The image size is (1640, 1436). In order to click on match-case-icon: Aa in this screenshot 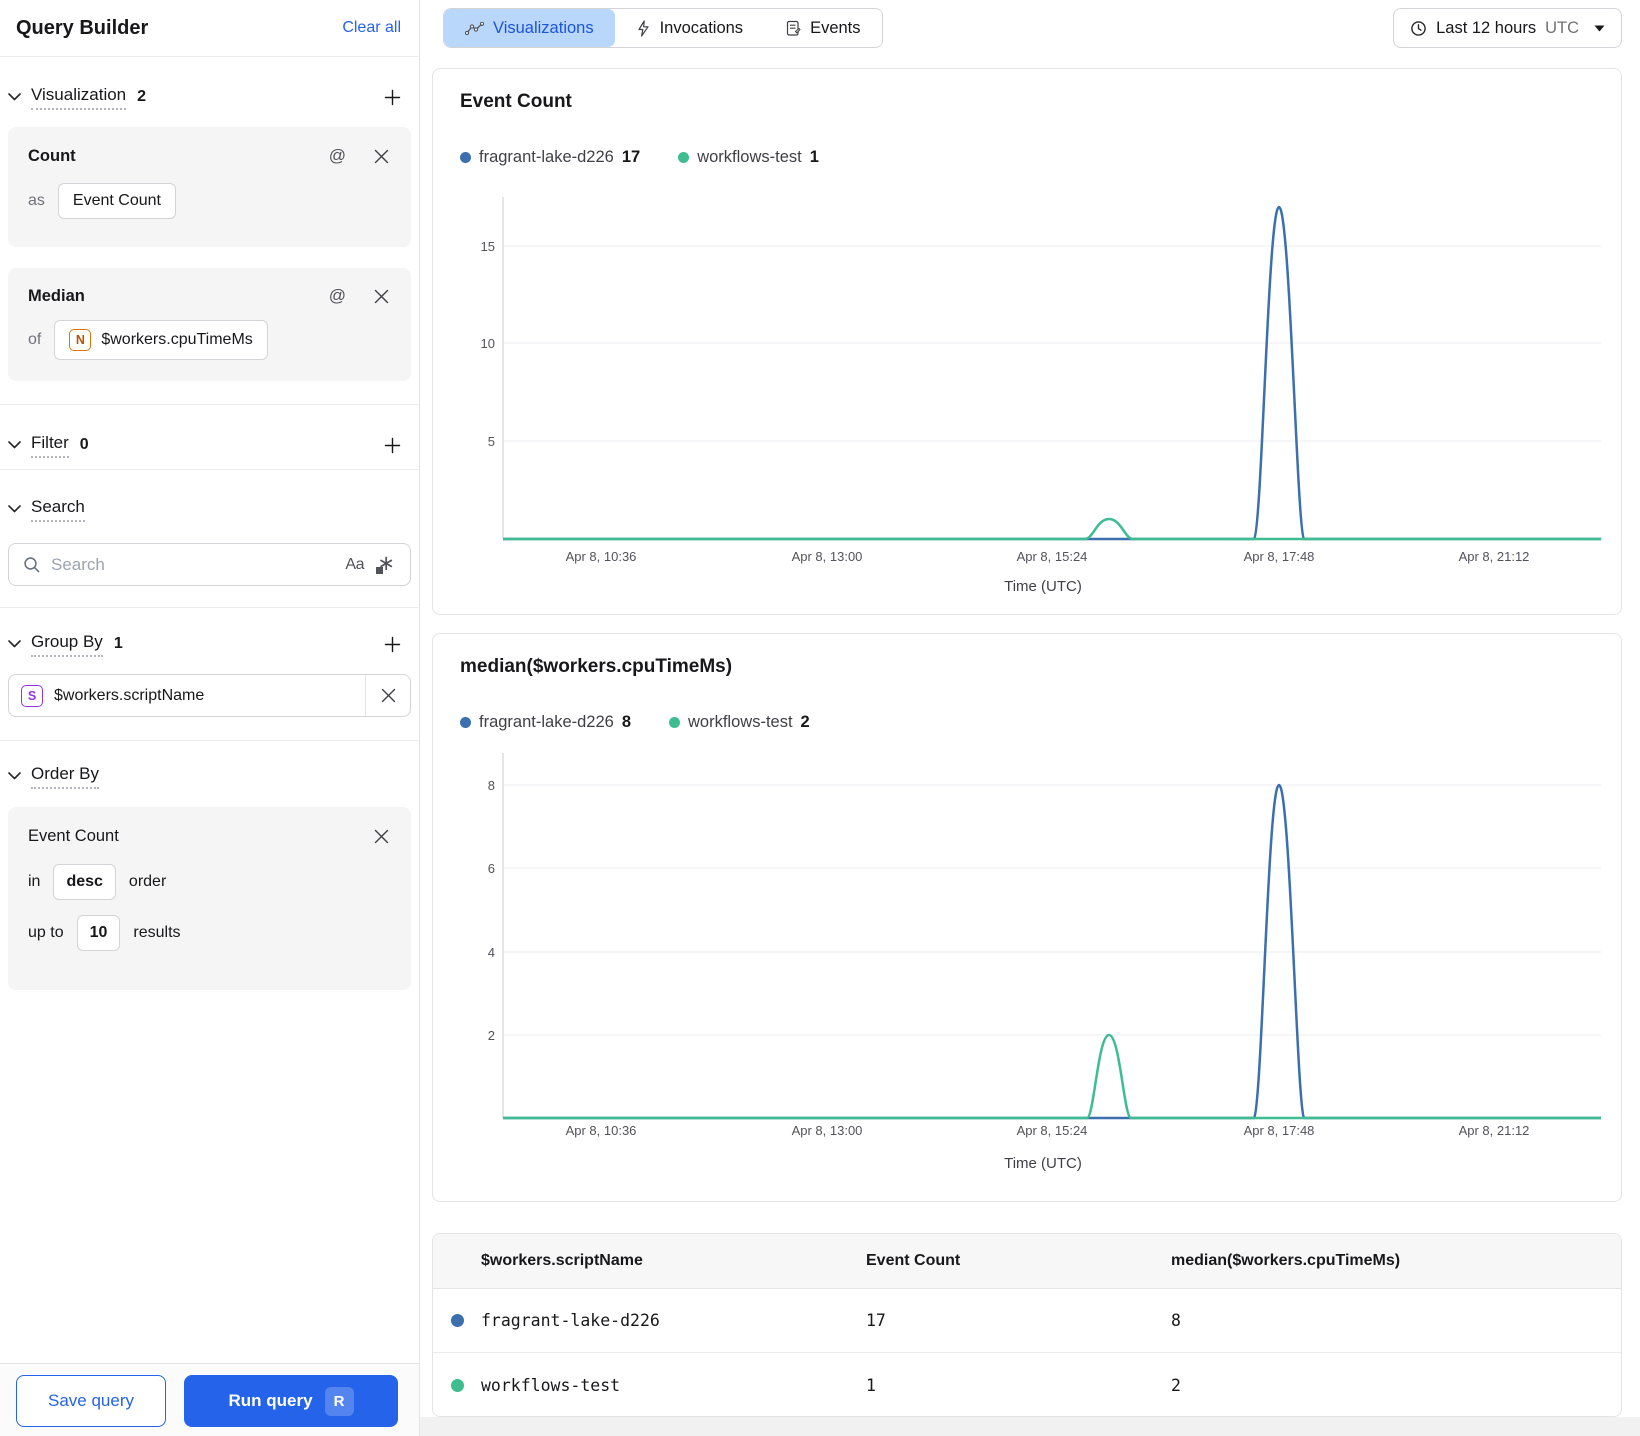, I will do `click(354, 565)`.